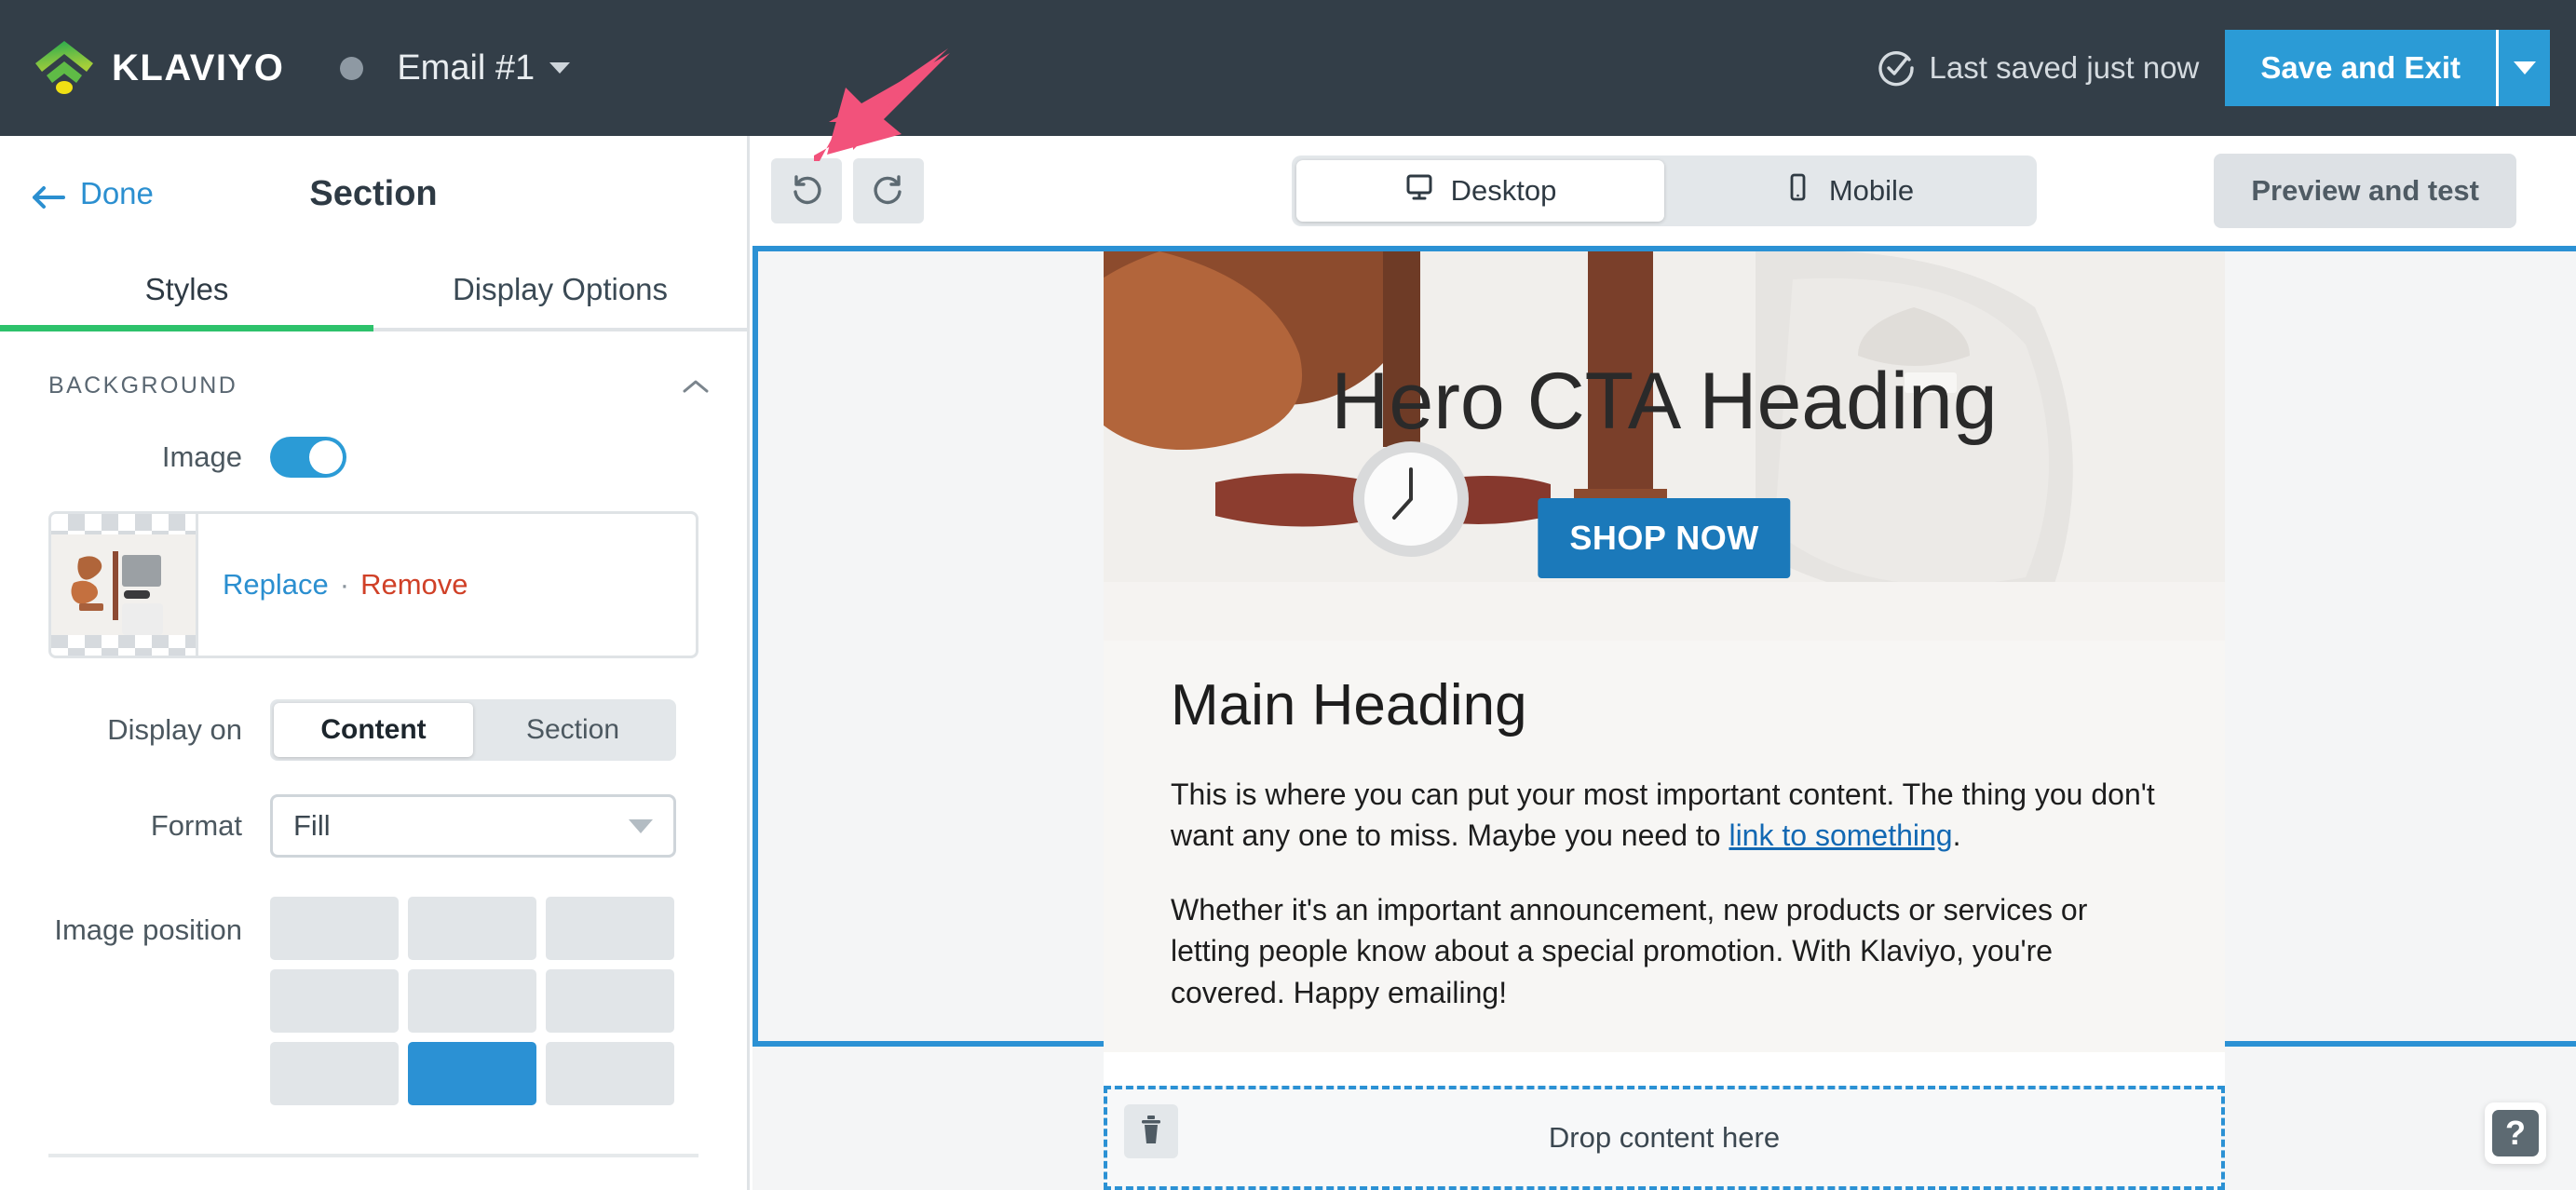  I want to click on undo-icon, so click(806, 191).